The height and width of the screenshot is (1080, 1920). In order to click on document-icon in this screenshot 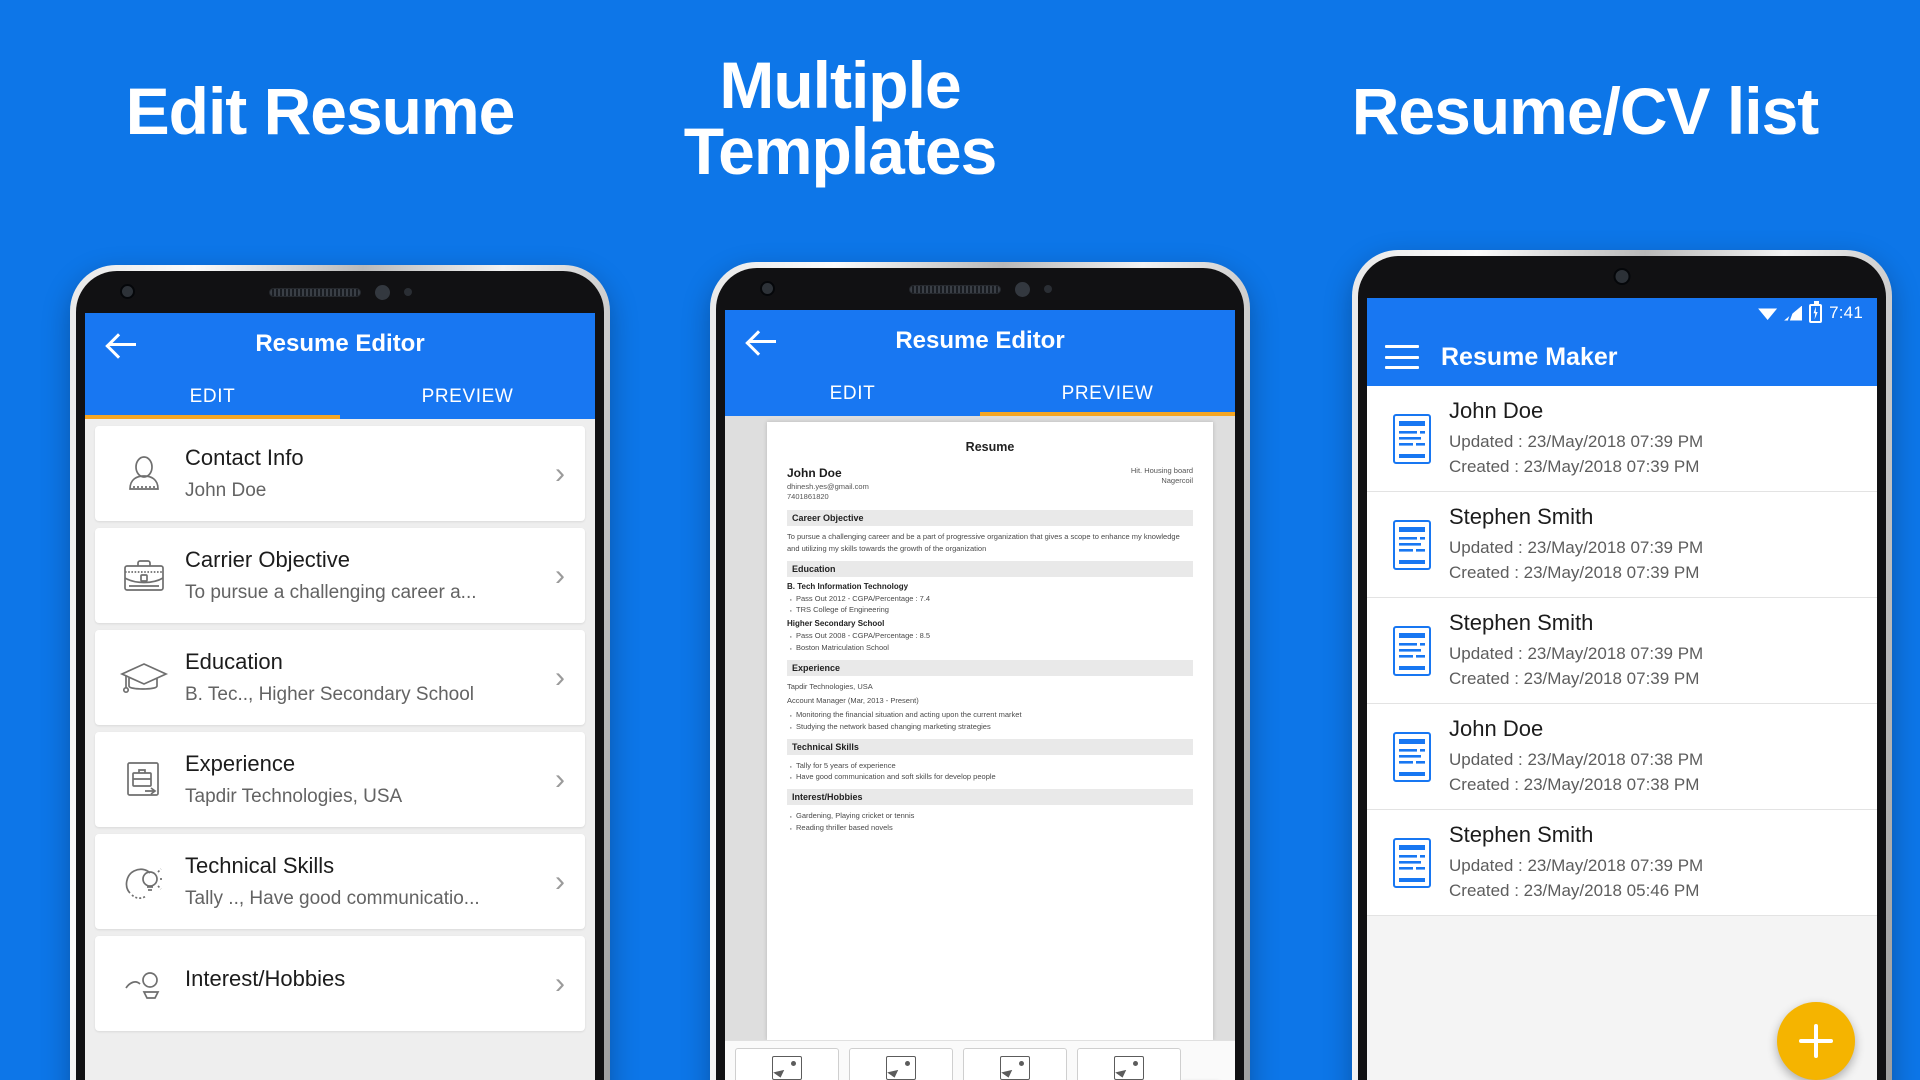, I will do `click(1412, 439)`.